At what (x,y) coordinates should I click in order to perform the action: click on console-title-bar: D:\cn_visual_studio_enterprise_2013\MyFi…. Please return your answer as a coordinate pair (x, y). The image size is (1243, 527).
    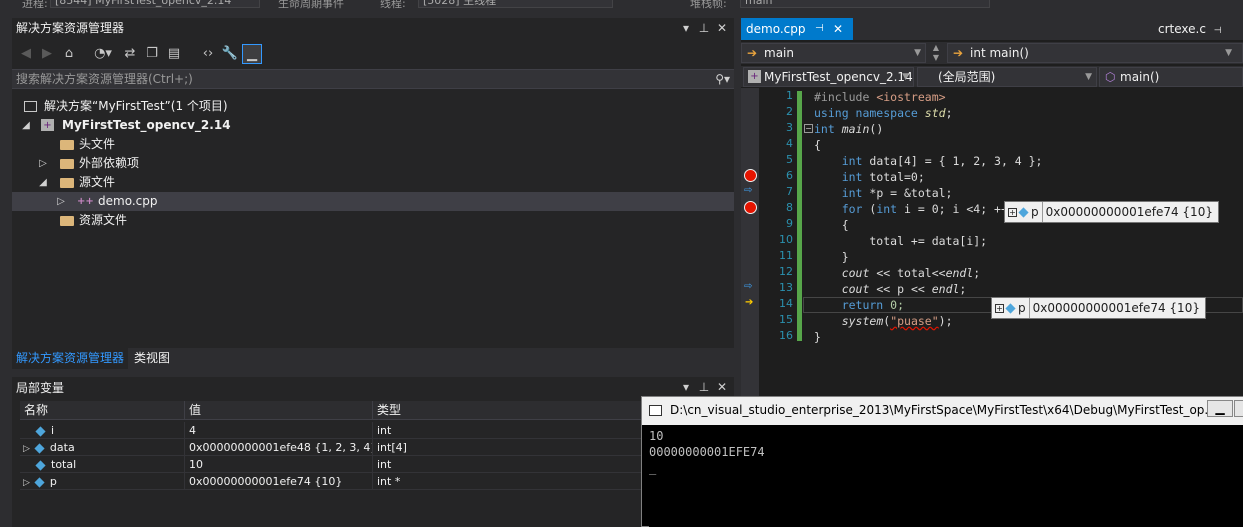
    Looking at the image, I should click on (942, 411).